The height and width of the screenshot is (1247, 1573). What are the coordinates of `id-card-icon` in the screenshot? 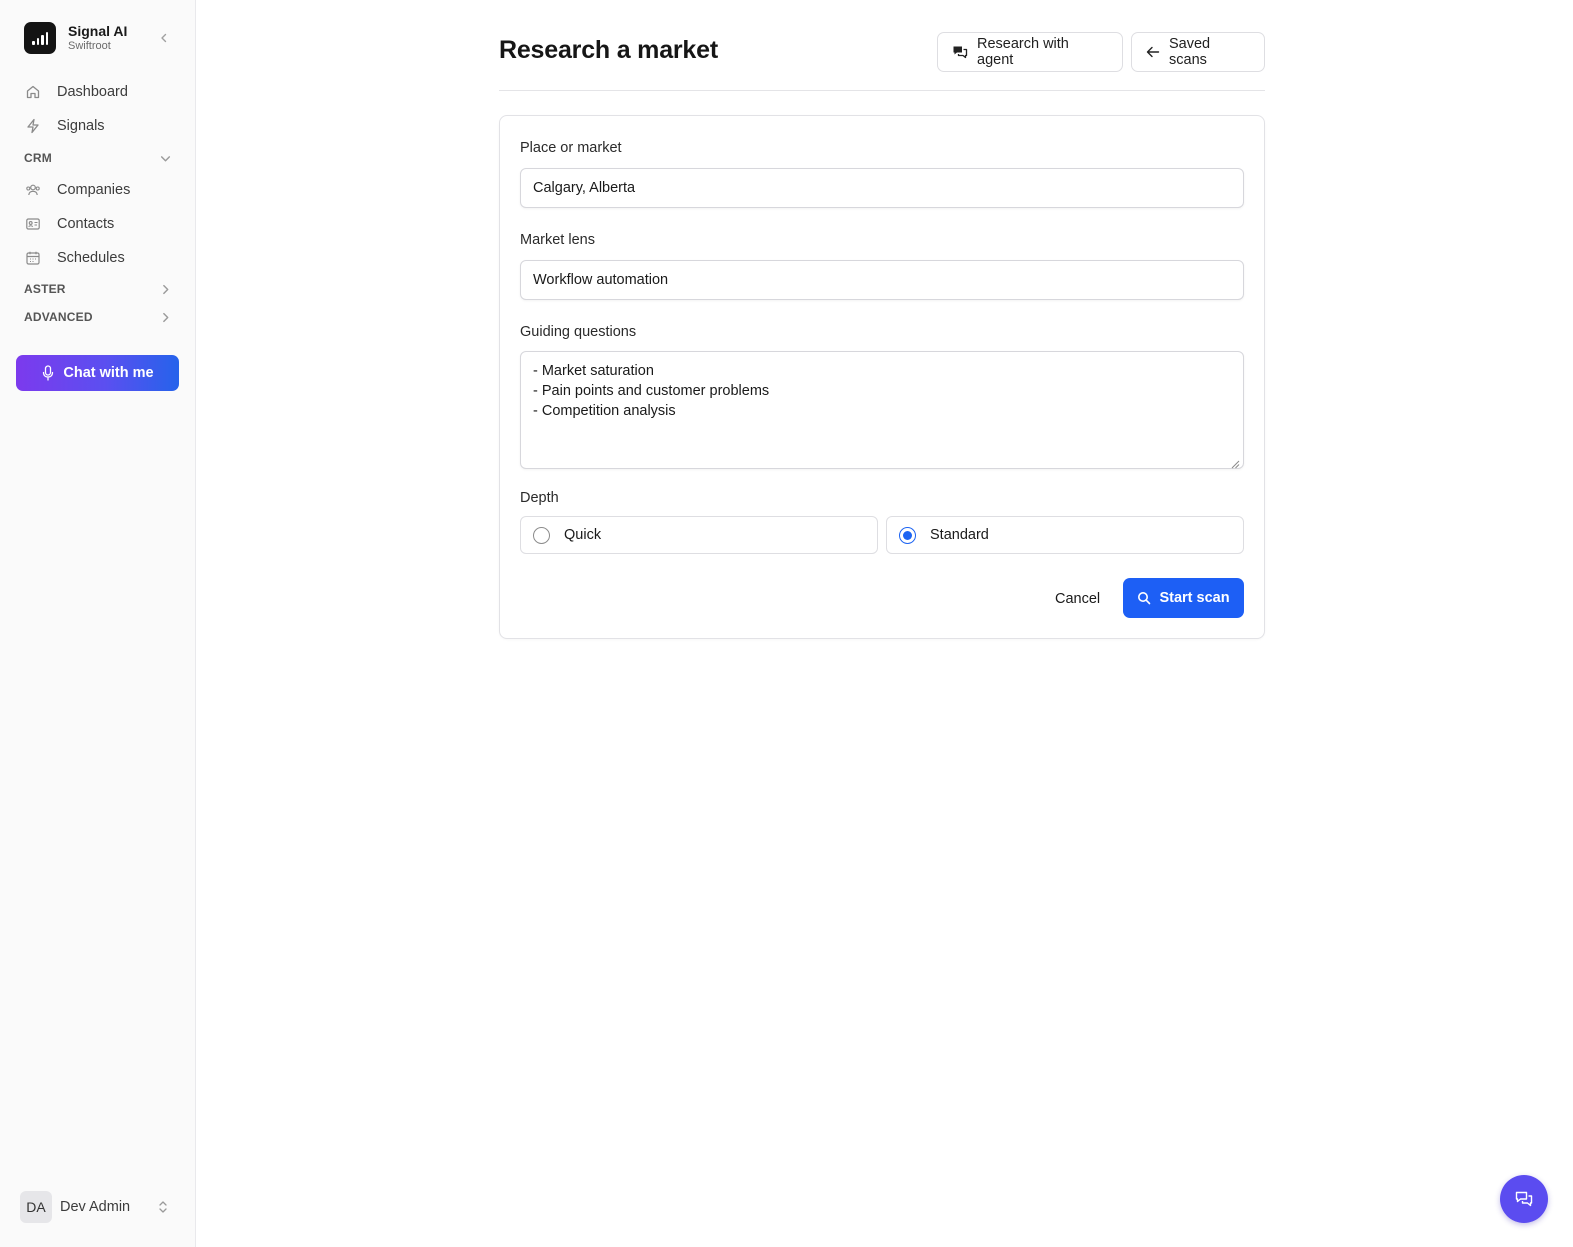 It's located at (33, 224).